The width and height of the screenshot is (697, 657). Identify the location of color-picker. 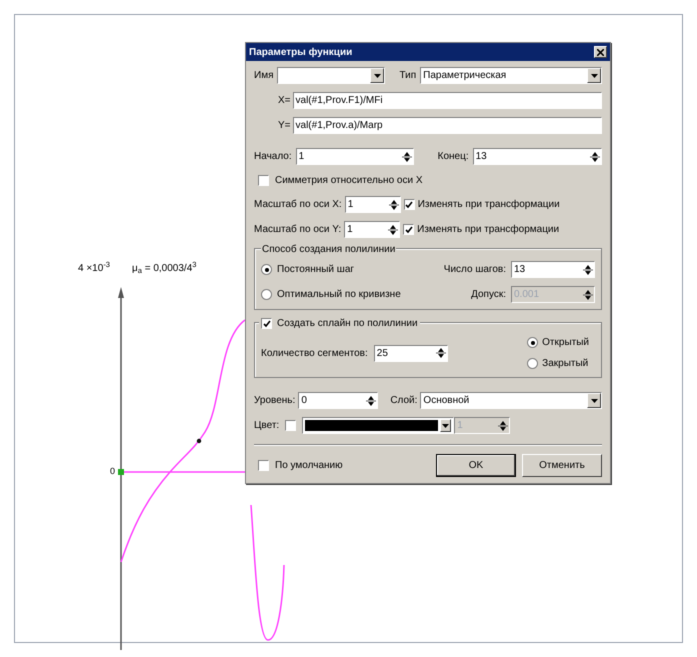
(378, 425).